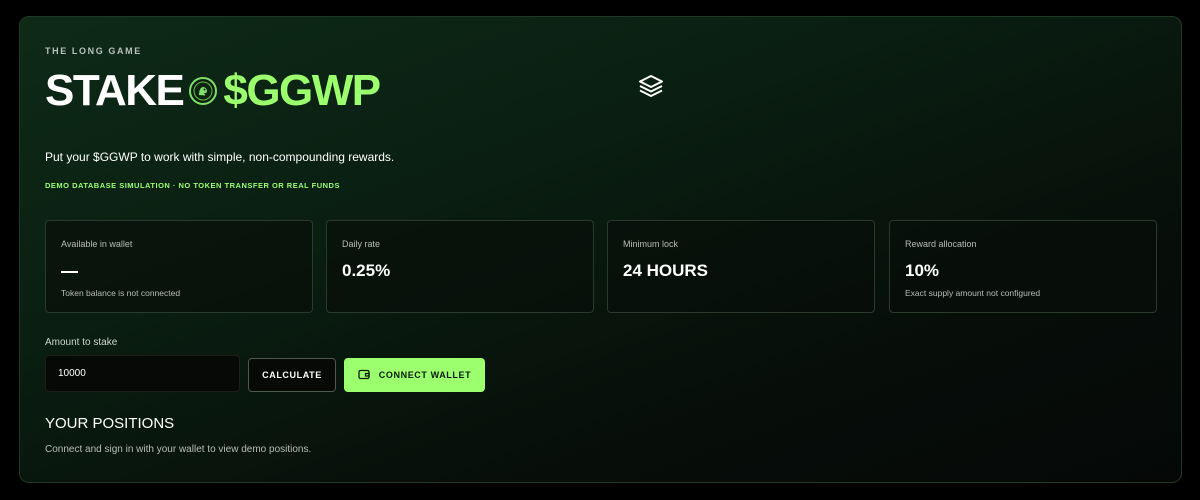  I want to click on stat-value-empty, so click(69, 272).